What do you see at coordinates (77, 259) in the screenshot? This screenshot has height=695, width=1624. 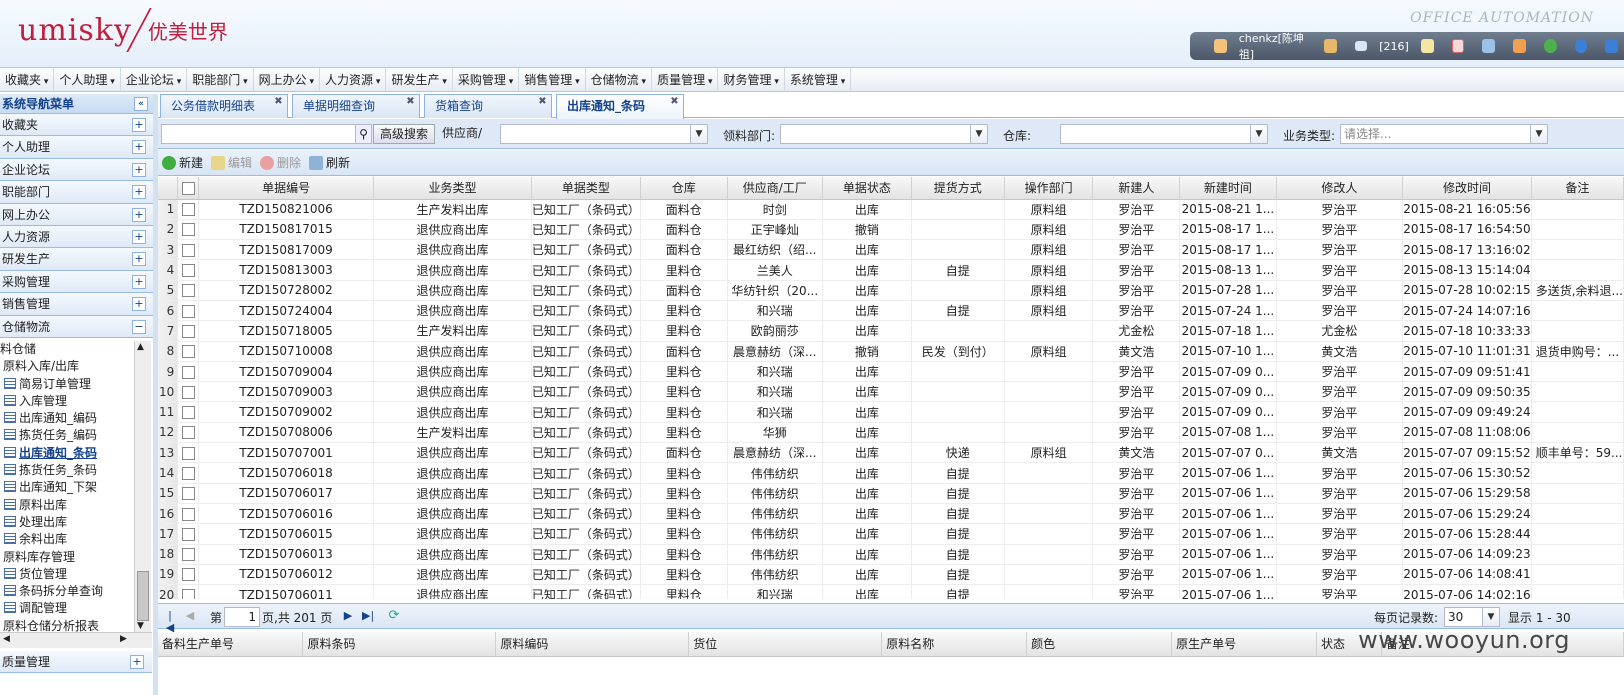 I see `sidebar-section: 研发生产 +` at bounding box center [77, 259].